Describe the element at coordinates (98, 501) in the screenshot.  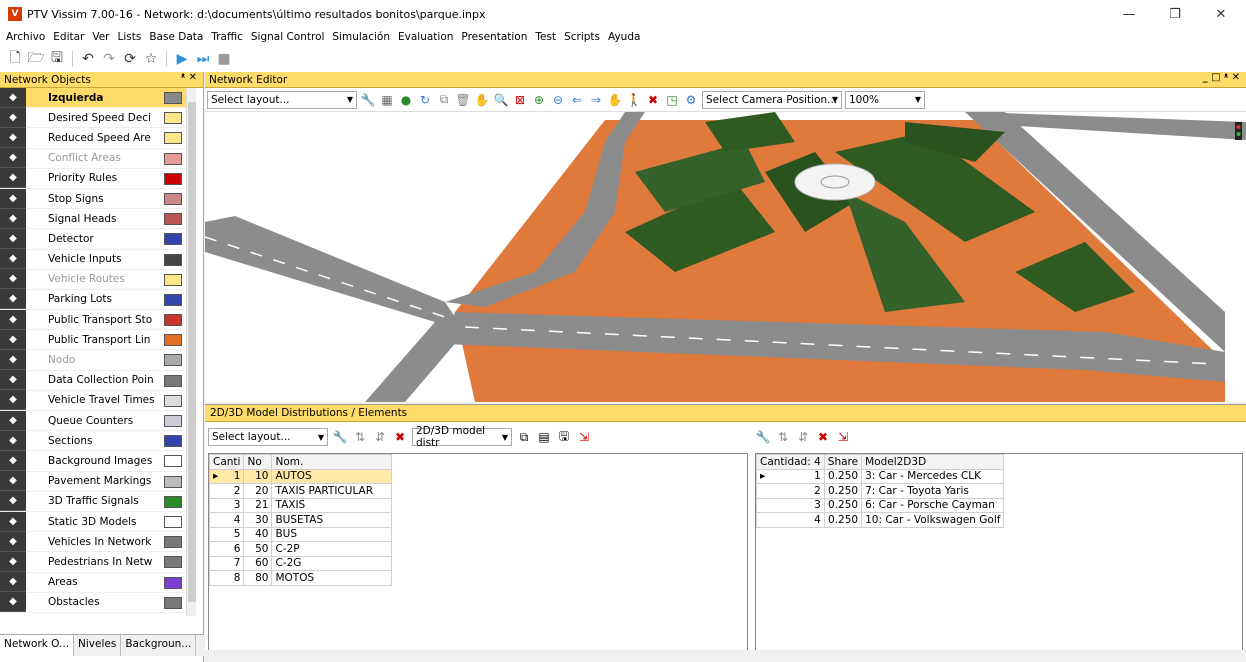
I see `network-object-item: ◆ 3D Traffic Signals` at that location.